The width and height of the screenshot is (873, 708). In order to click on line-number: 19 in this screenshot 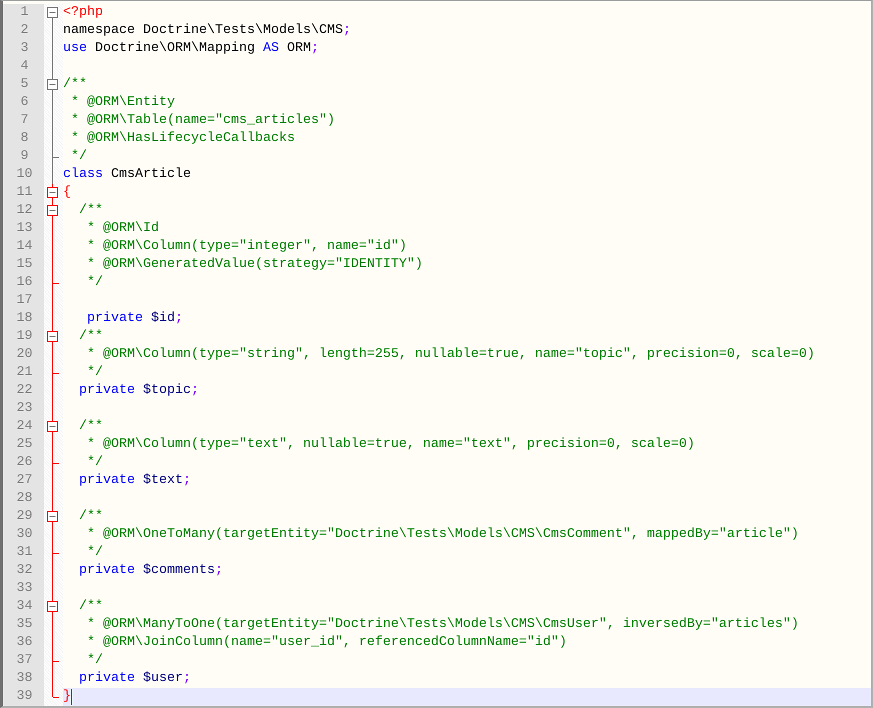, I will do `click(23, 337)`.